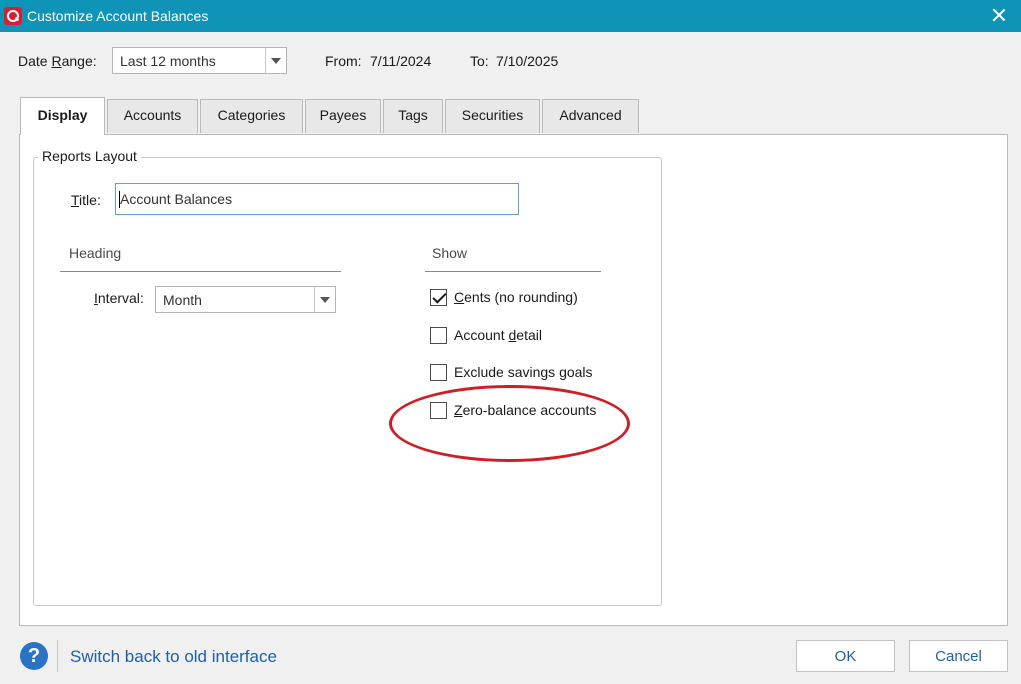 The width and height of the screenshot is (1021, 684). What do you see at coordinates (845, 656) in the screenshot?
I see `ok-button: OK` at bounding box center [845, 656].